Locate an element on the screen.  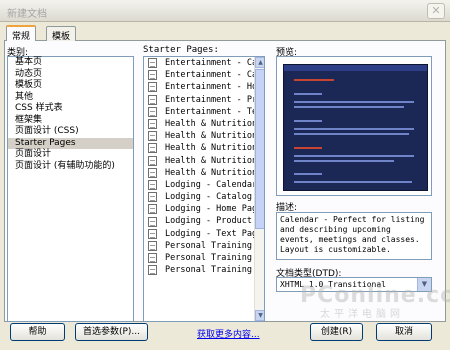
pages-scrollbar: ▲ ▼ is located at coordinates (259, 189).